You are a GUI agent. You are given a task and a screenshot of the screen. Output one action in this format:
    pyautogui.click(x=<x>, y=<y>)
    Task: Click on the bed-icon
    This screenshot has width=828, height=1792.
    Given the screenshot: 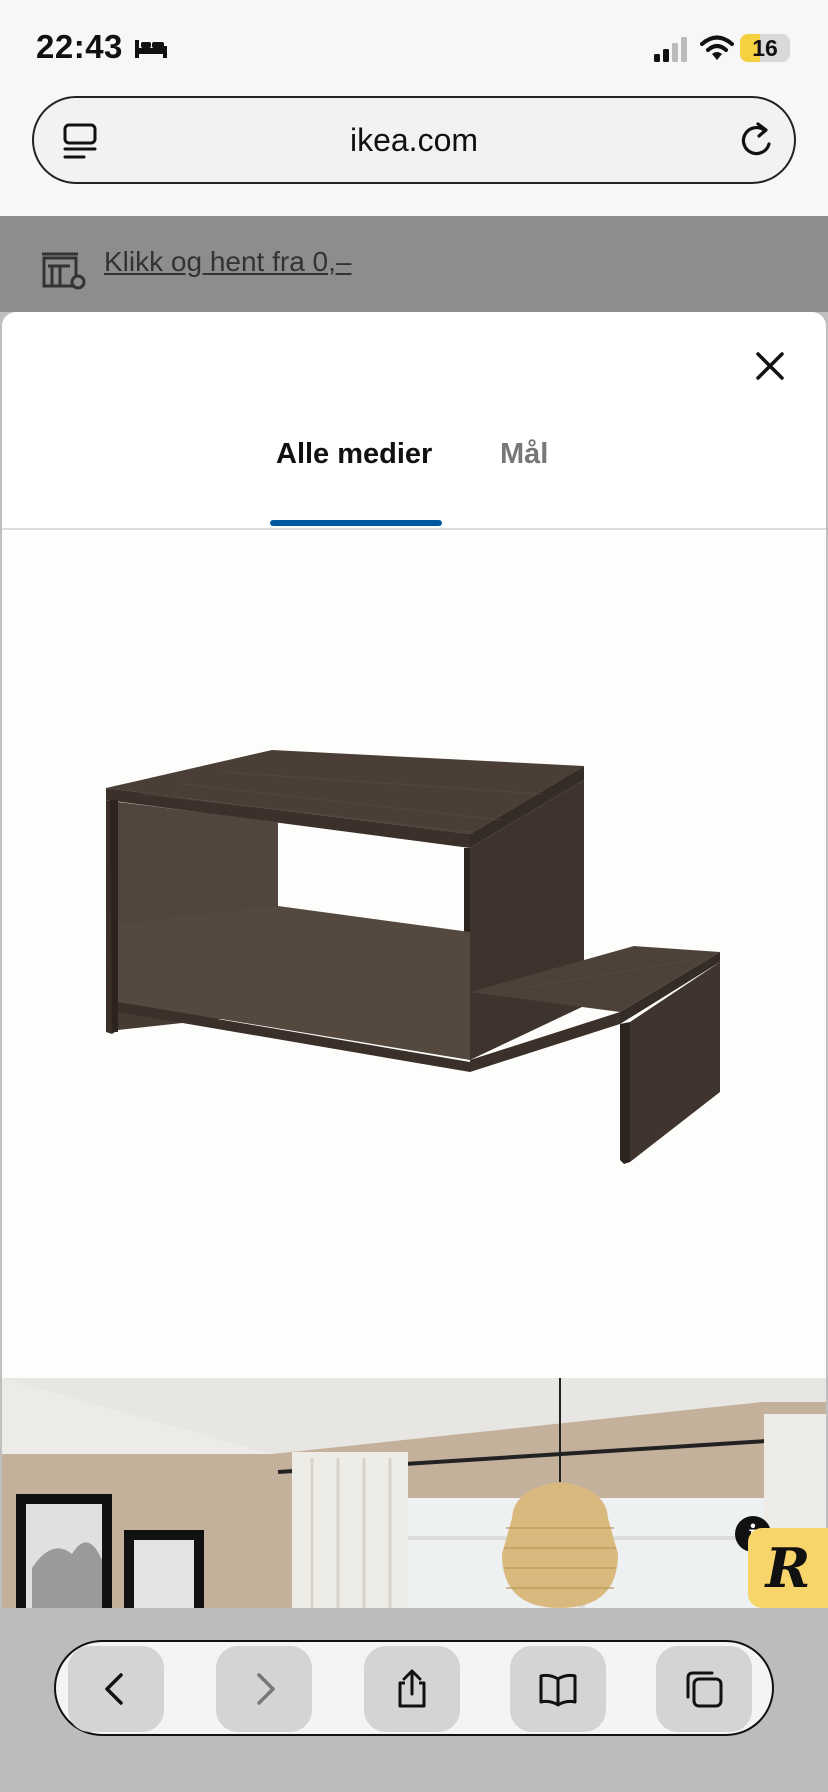 What is the action you would take?
    pyautogui.click(x=151, y=49)
    